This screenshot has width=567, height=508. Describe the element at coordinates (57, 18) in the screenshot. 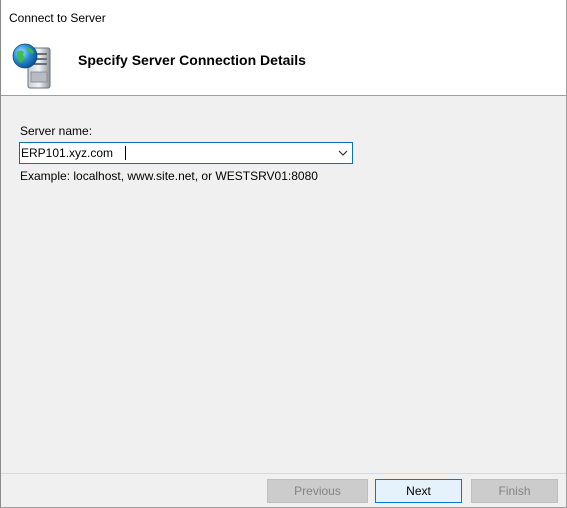

I see `window-title: Connect to Server` at that location.